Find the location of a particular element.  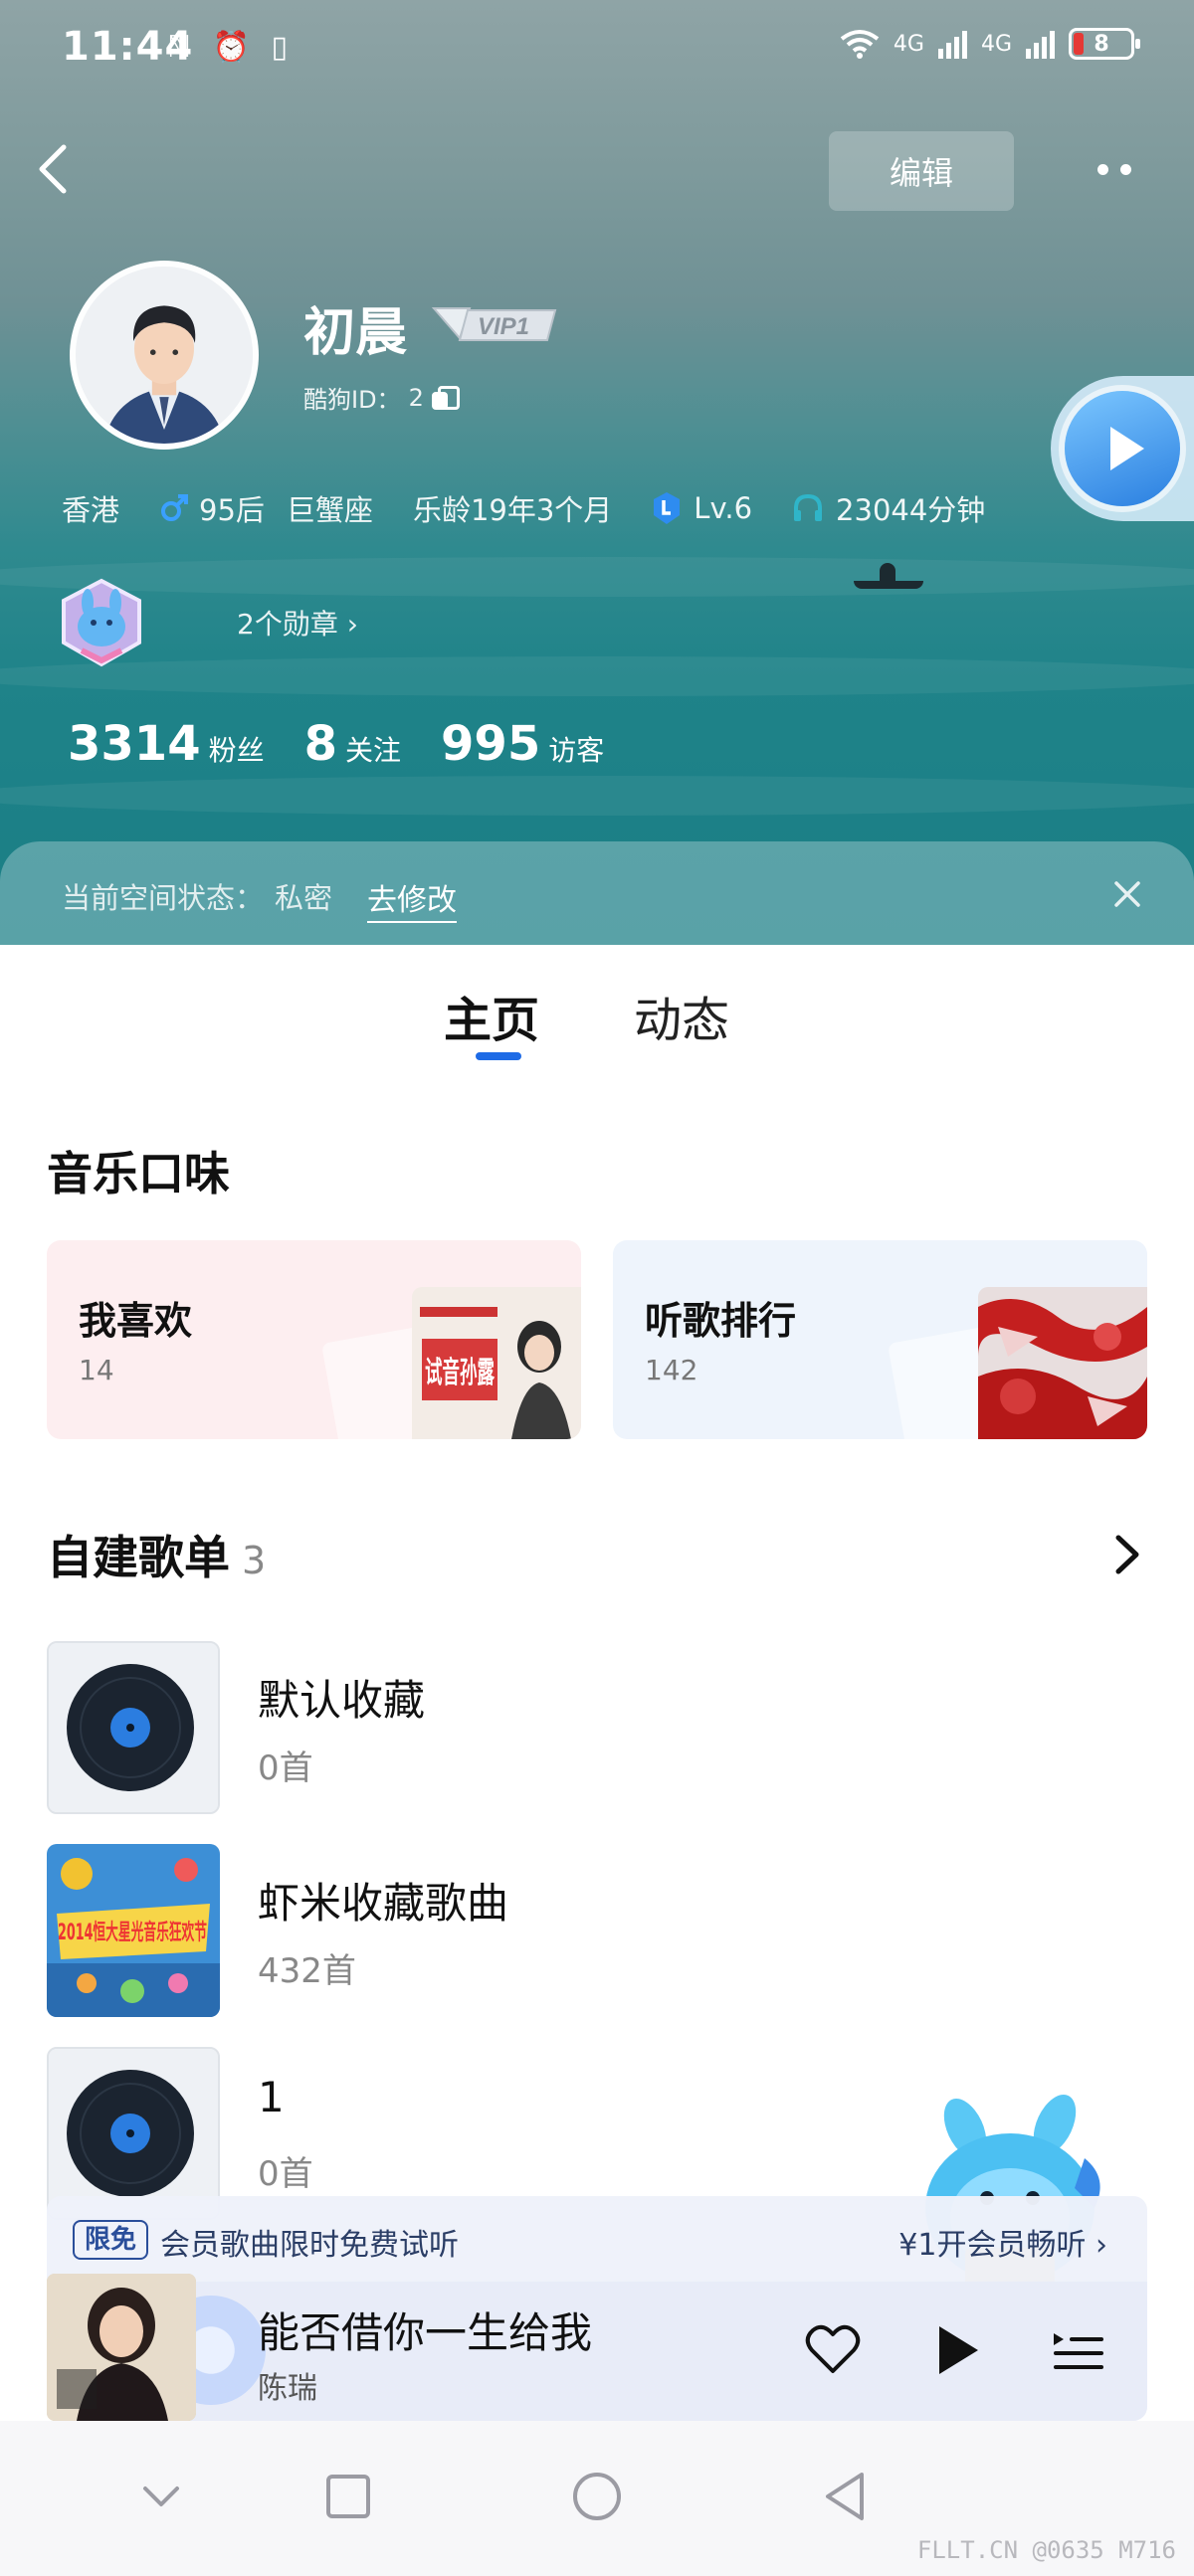

age-group: 95后 is located at coordinates (232, 510).